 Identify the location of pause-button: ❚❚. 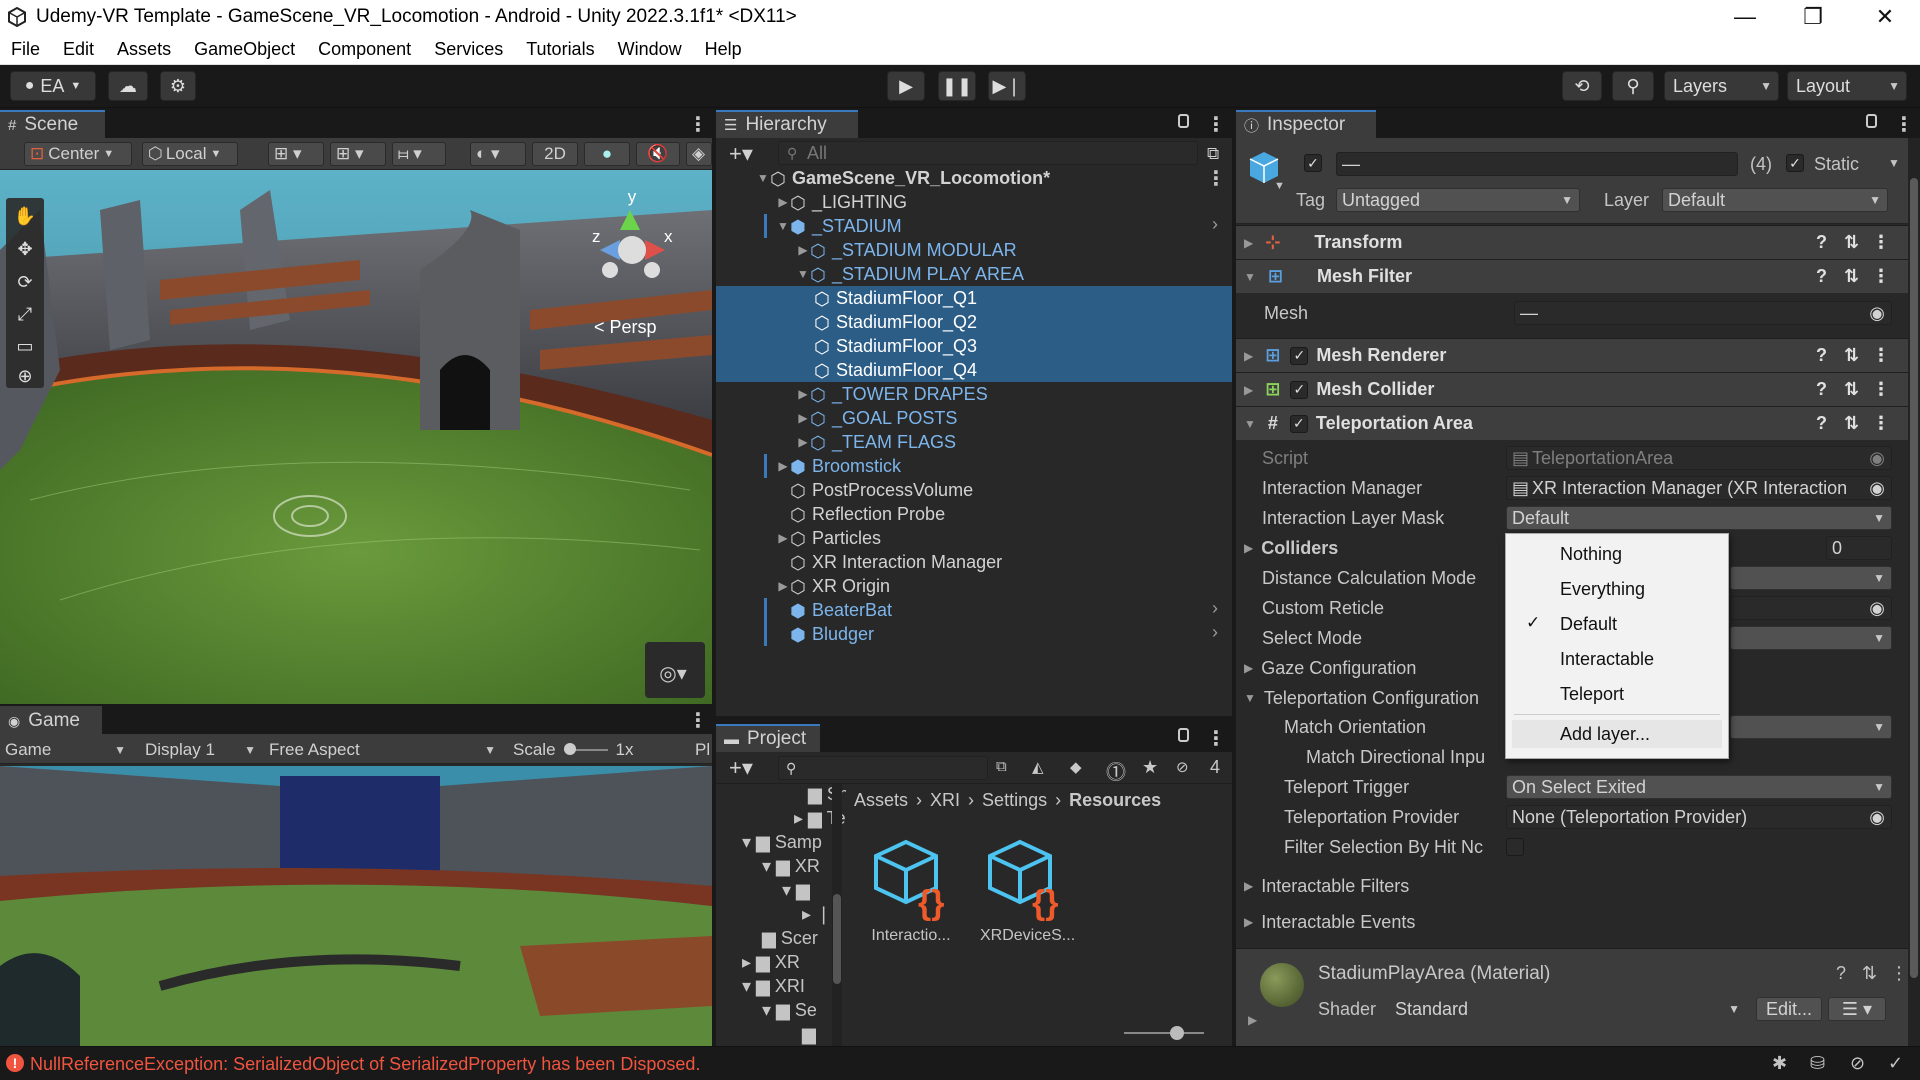
(957, 86).